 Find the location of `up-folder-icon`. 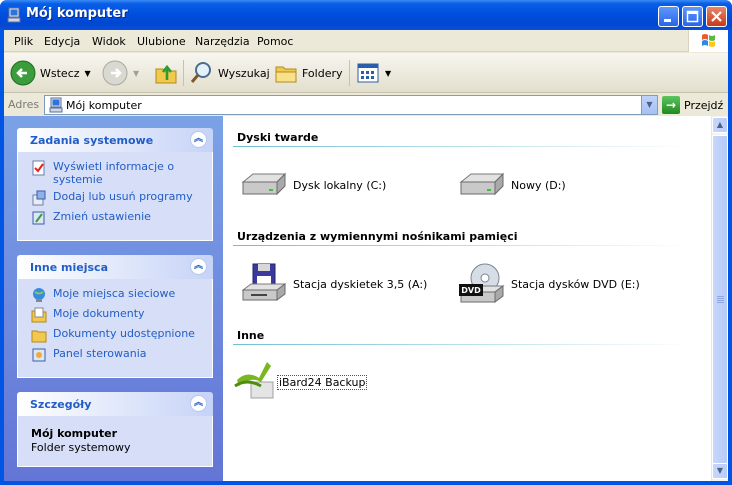

up-folder-icon is located at coordinates (166, 74).